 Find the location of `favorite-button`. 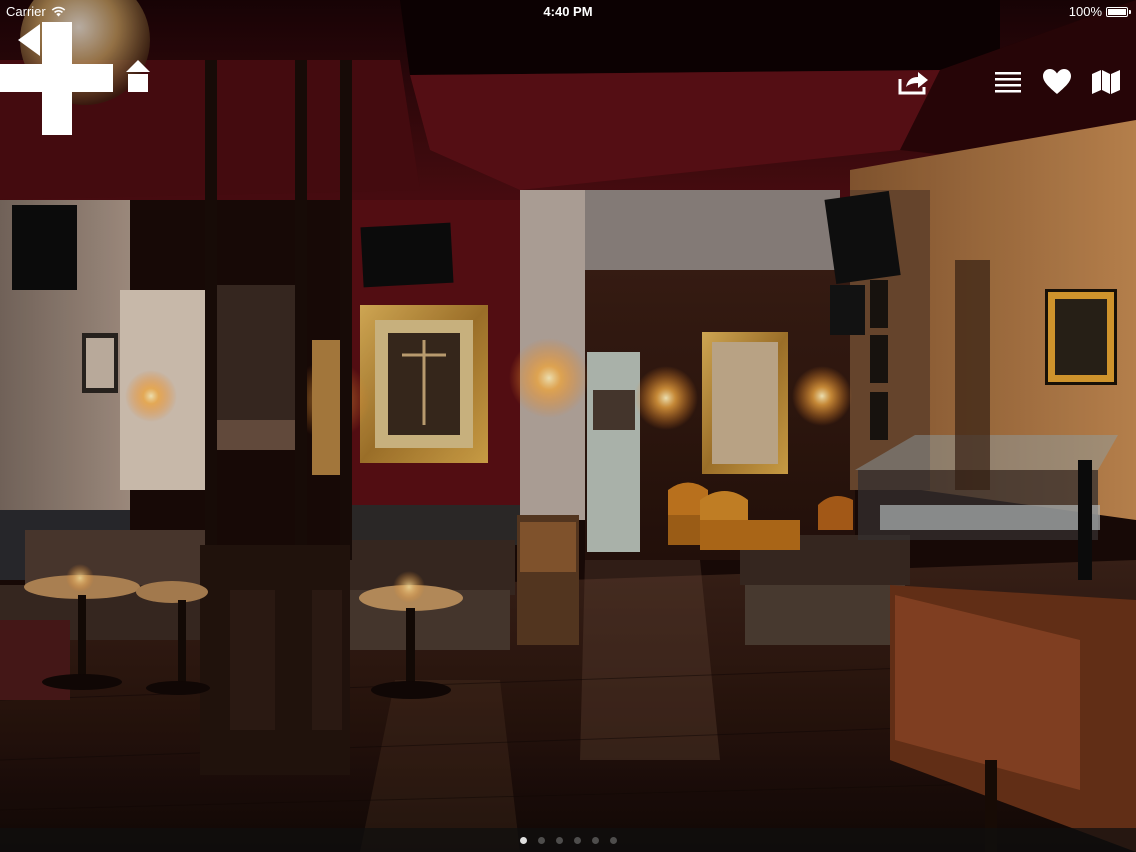

favorite-button is located at coordinates (1057, 82).